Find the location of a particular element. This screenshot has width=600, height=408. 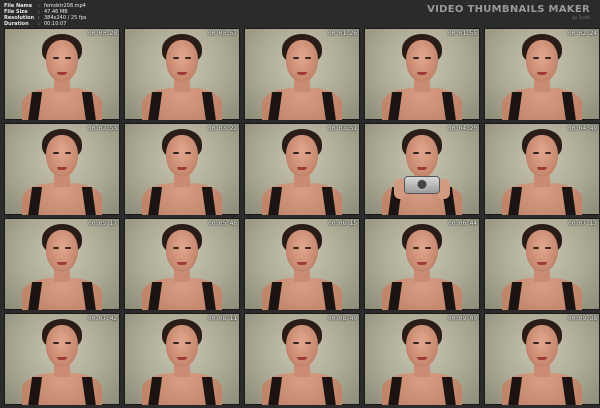

thumbnail-frame: 00:08:11 is located at coordinates (182, 359).